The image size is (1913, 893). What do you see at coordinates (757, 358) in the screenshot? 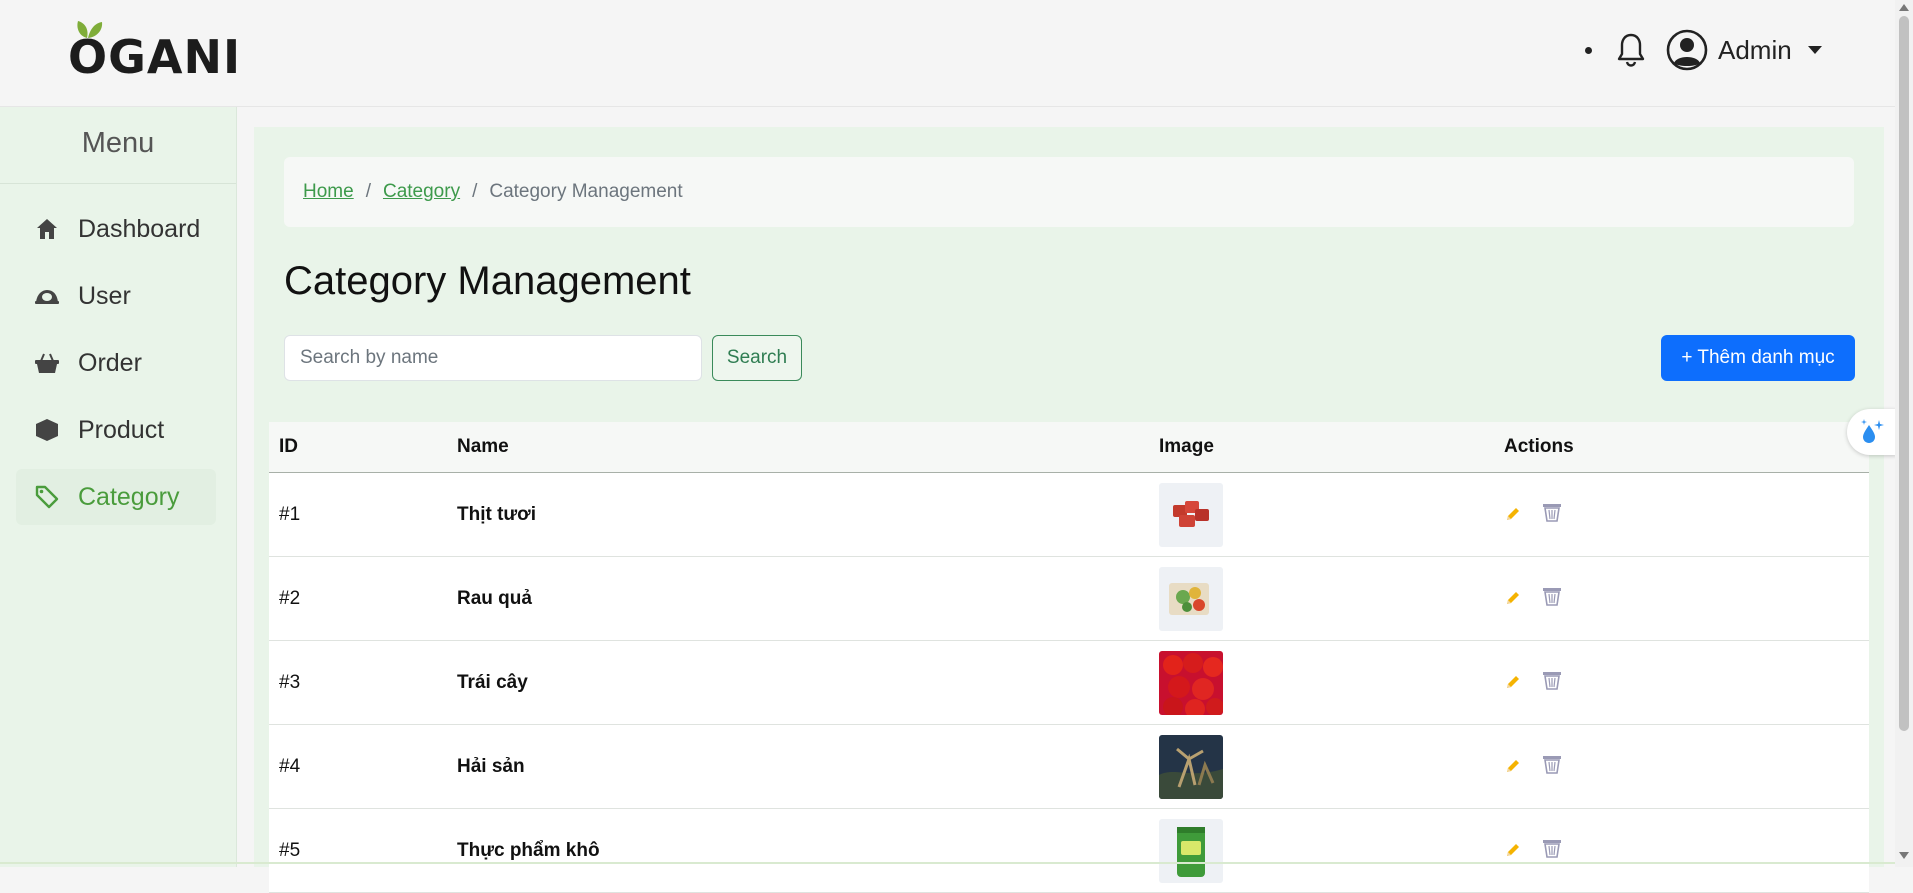
I see `search-button: Search` at bounding box center [757, 358].